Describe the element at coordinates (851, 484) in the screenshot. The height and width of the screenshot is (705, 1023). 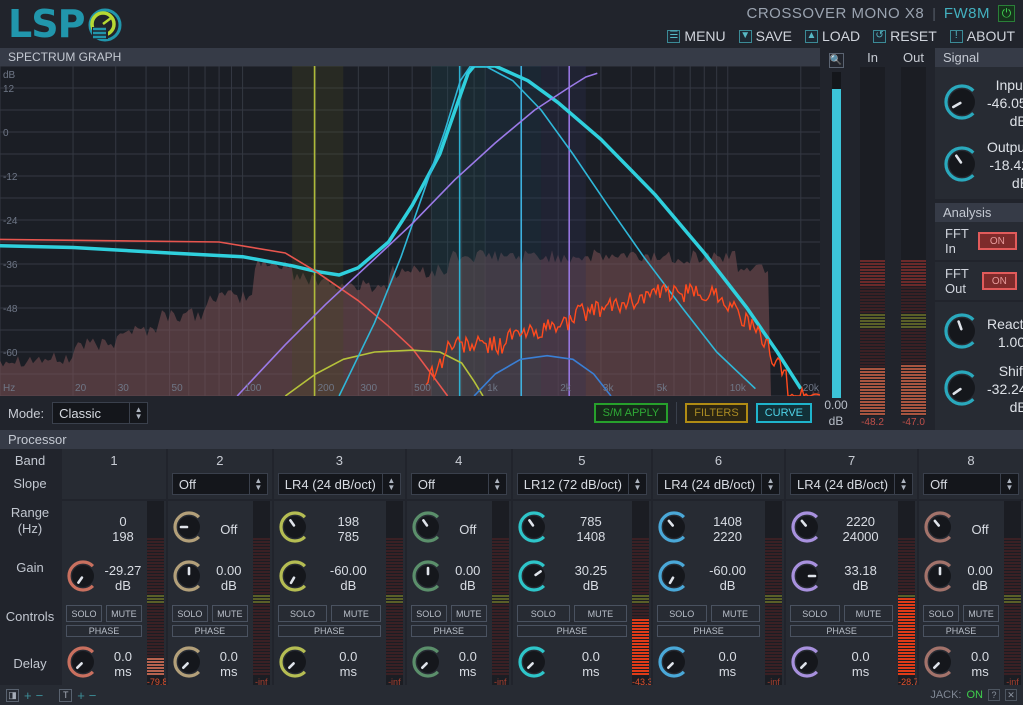
I see `band-7-slope-select: LR4 (24 dB/oct) ▲ ▼` at that location.